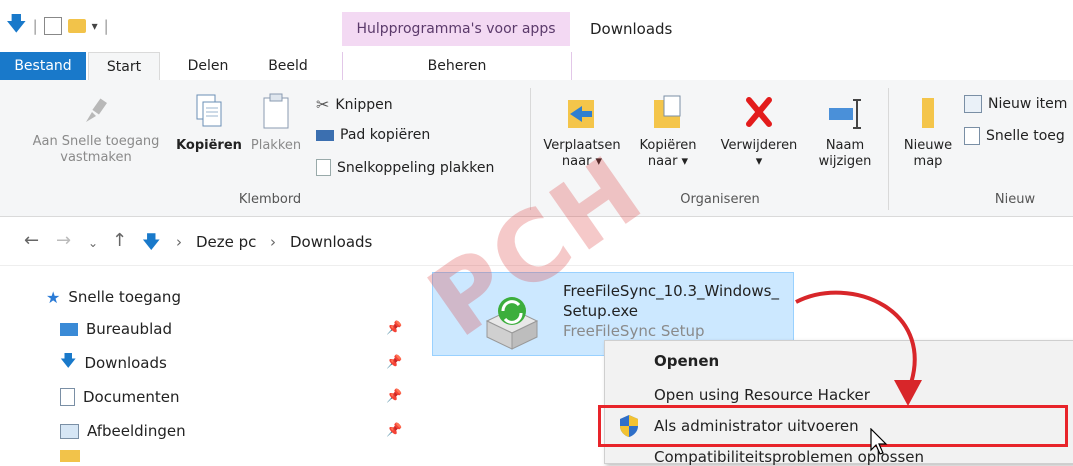 The image size is (1073, 466). What do you see at coordinates (416, 167) in the screenshot?
I see `paste-shortcut-label: Snelkoppeling plakken` at bounding box center [416, 167].